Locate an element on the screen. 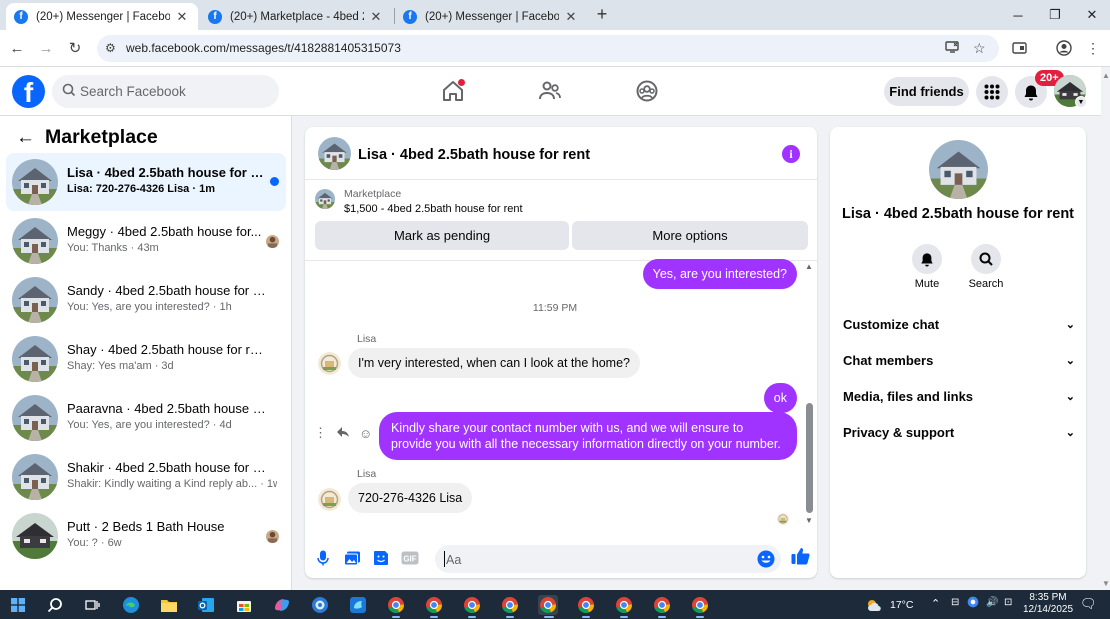  chat-members-section: Chat members ⌄ is located at coordinates (959, 360).